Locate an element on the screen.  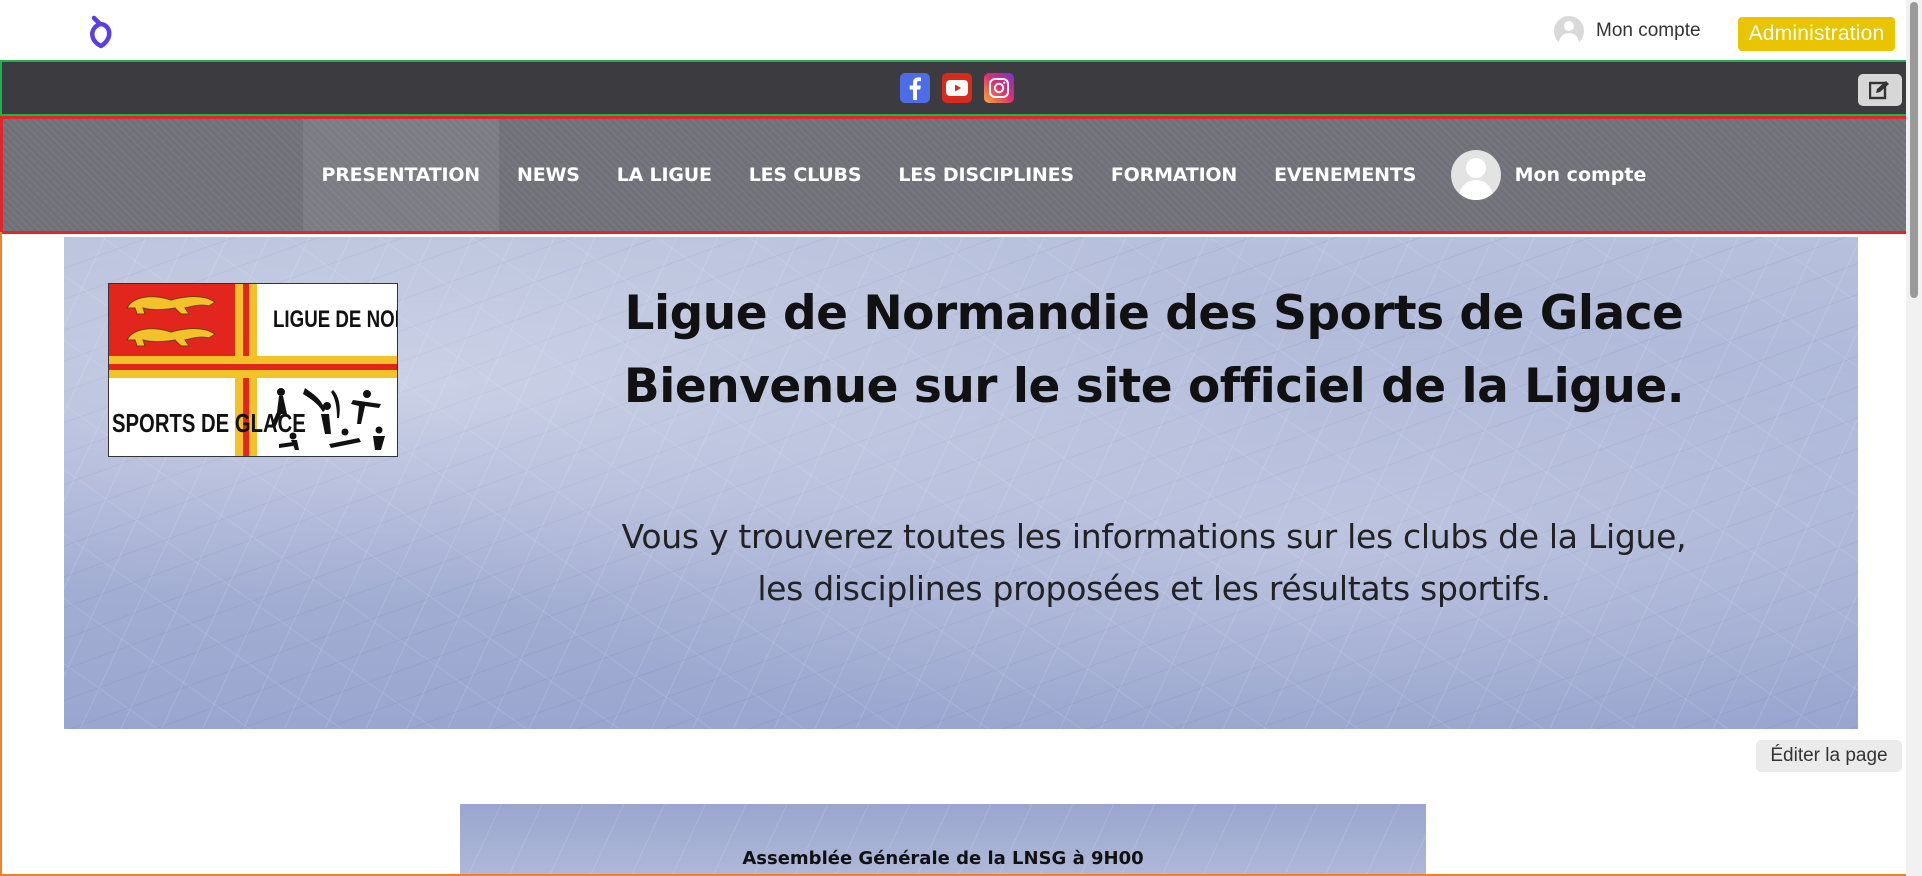
nav-item-presentation: PRESENTATION is located at coordinates (401, 175).